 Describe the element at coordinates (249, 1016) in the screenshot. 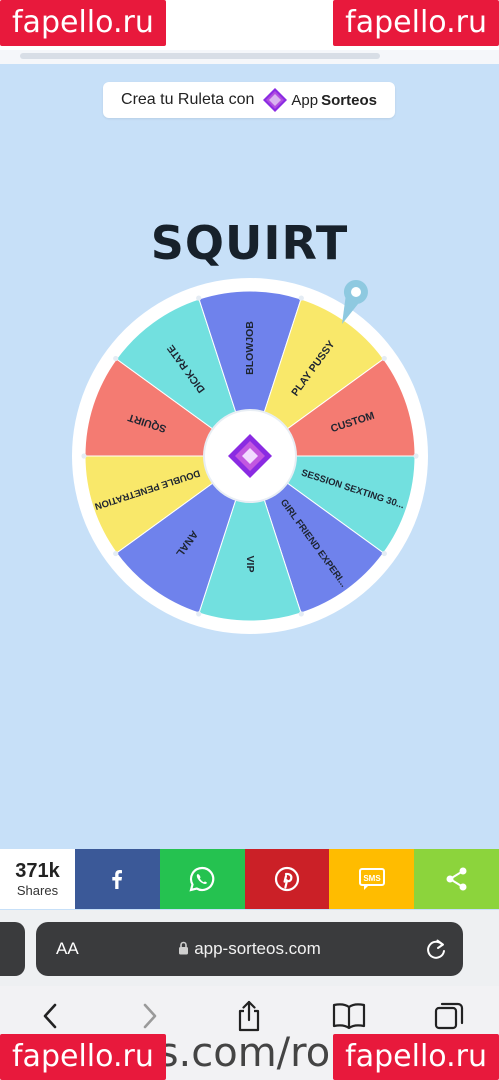

I see `share-upload-icon` at that location.